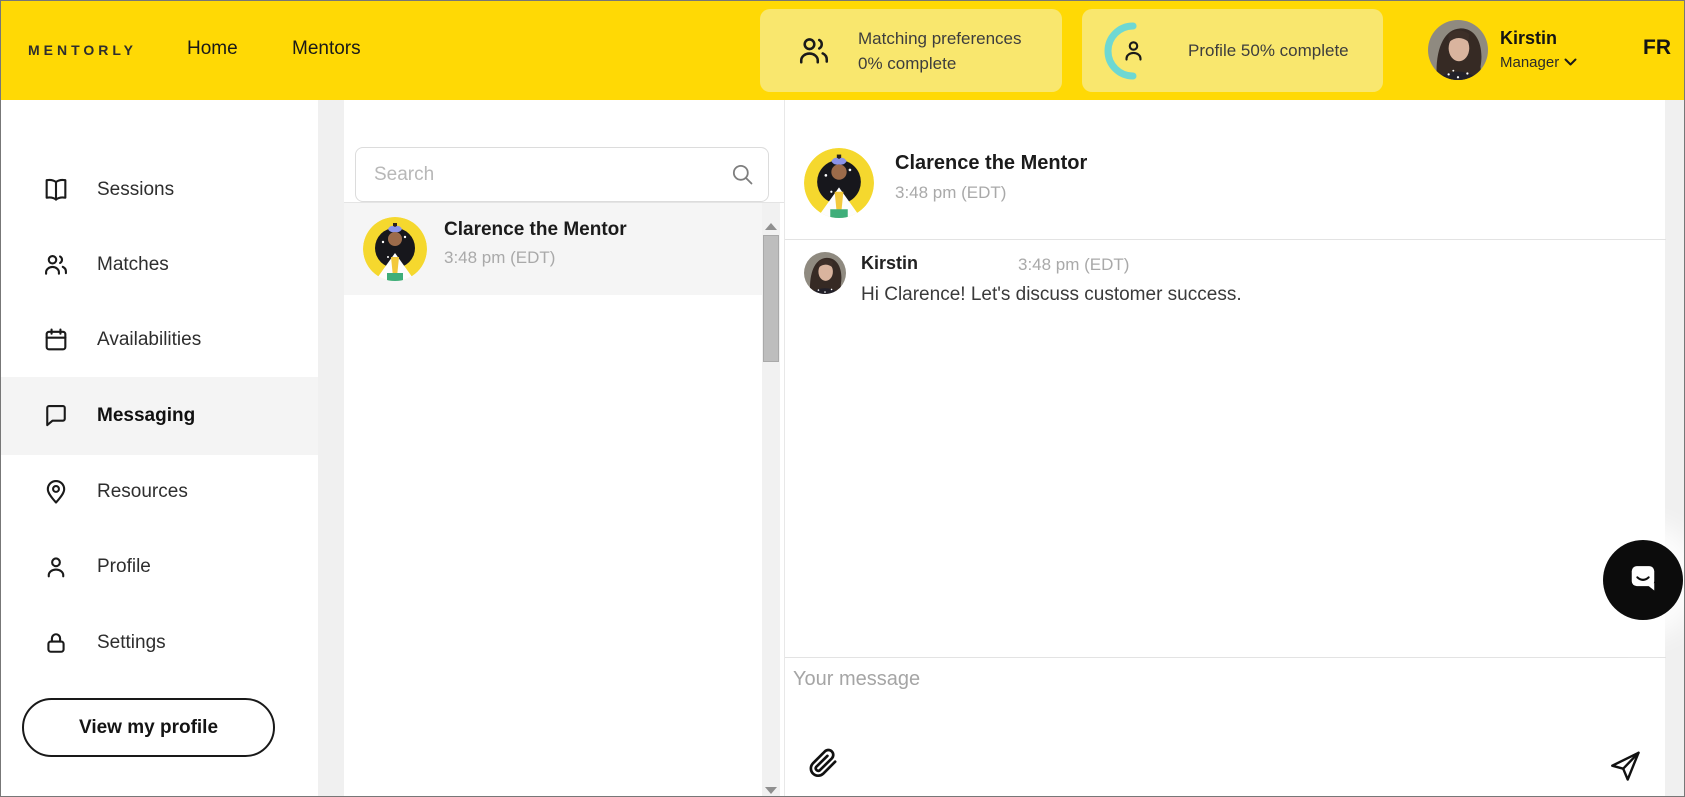  What do you see at coordinates (159, 190) in the screenshot?
I see `sidebar-item-sessions: Sessions` at bounding box center [159, 190].